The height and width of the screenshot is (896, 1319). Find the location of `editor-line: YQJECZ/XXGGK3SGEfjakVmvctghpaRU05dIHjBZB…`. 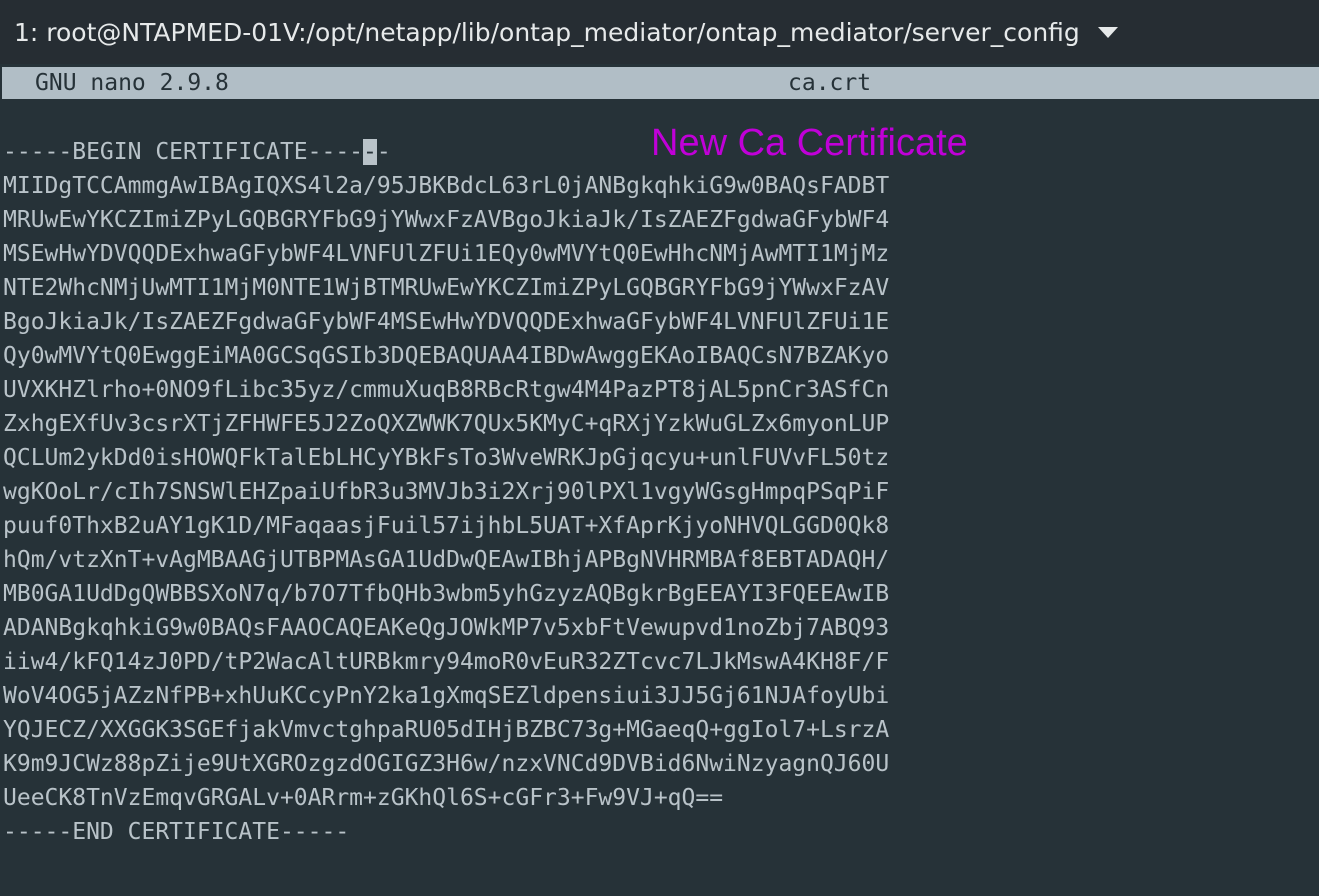

editor-line: YQJECZ/XXGGK3SGEfjakVmvctghpaRU05dIHjBZB… is located at coordinates (658, 730).